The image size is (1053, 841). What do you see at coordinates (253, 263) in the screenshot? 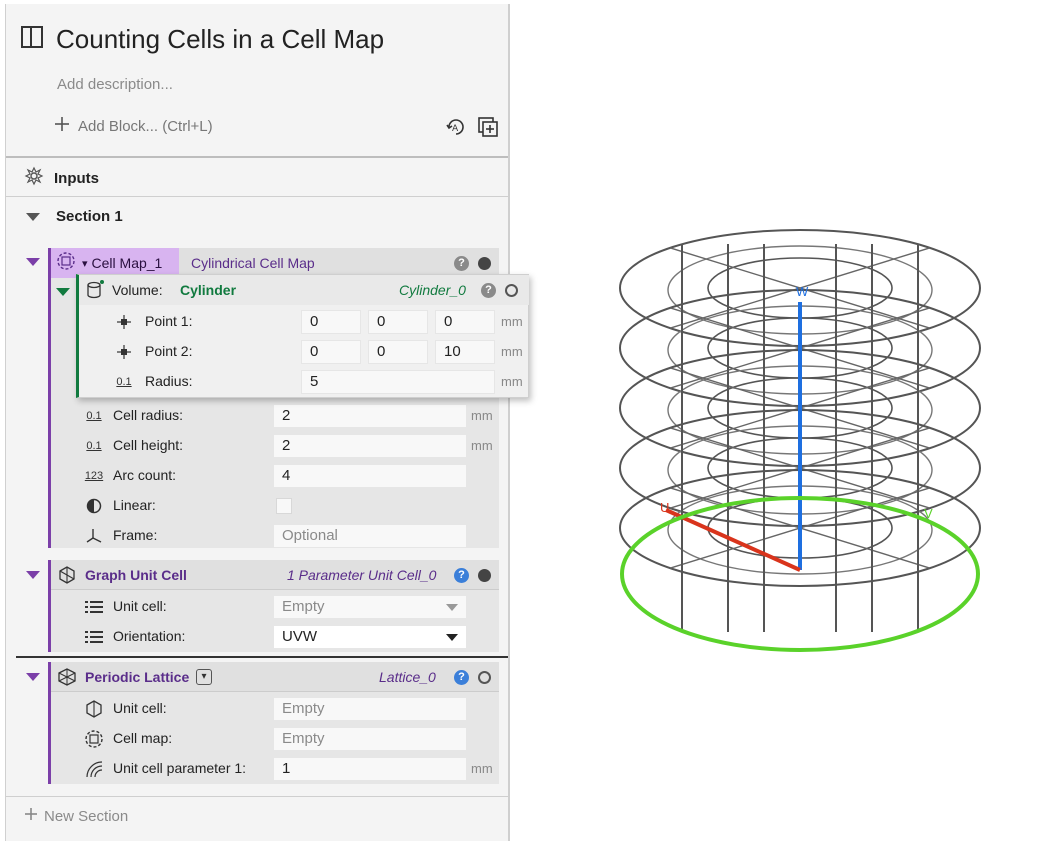
I see `block-type: Cylindrical Cell Map` at bounding box center [253, 263].